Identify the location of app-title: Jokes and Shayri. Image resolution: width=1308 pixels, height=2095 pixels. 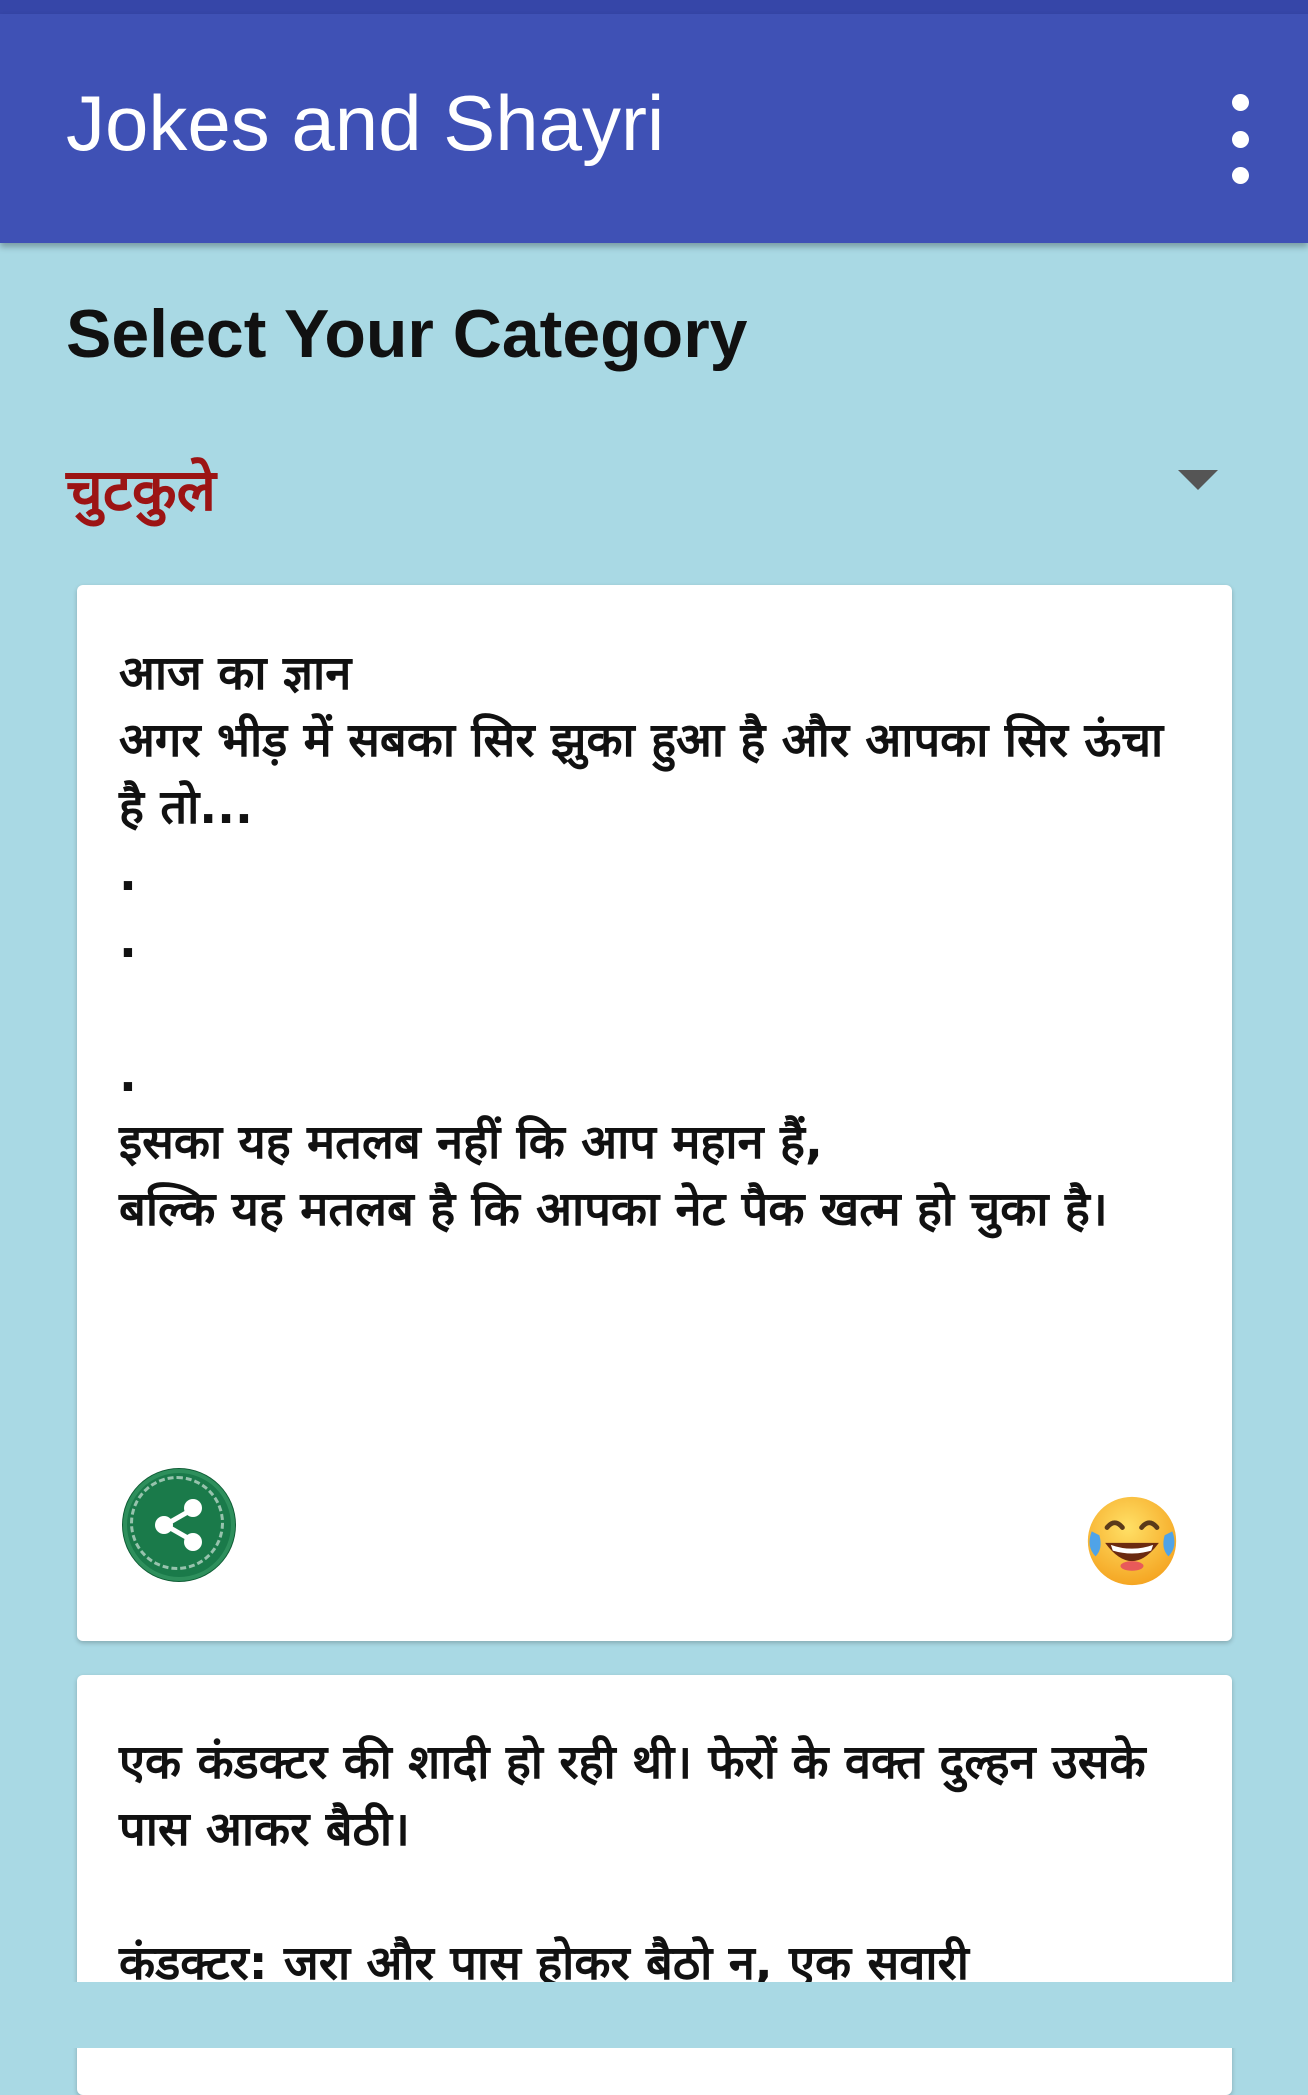
(365, 123).